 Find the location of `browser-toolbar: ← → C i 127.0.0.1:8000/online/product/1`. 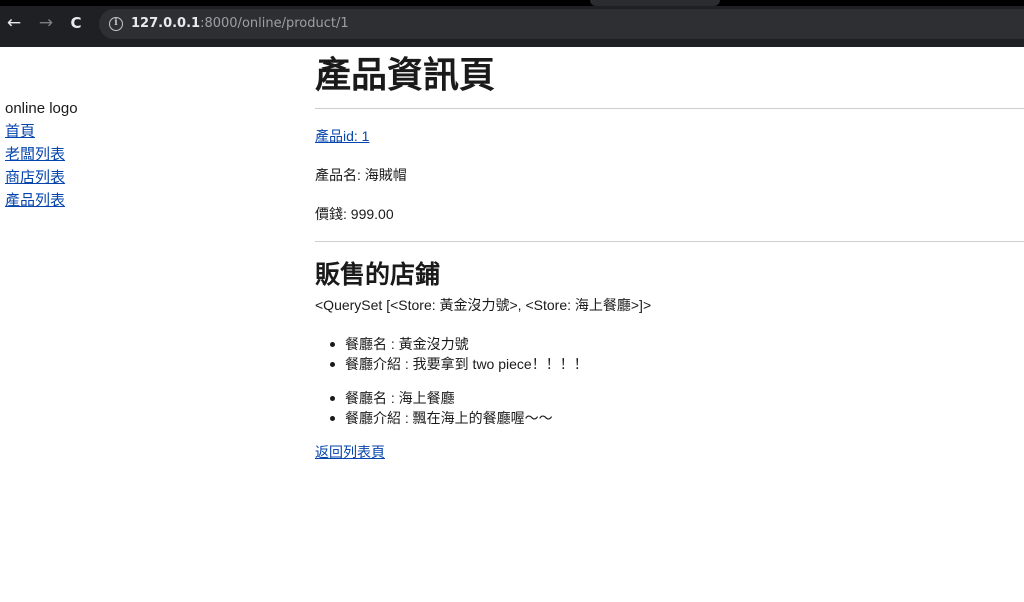

browser-toolbar: ← → C i 127.0.0.1:8000/online/product/1 is located at coordinates (512, 23).